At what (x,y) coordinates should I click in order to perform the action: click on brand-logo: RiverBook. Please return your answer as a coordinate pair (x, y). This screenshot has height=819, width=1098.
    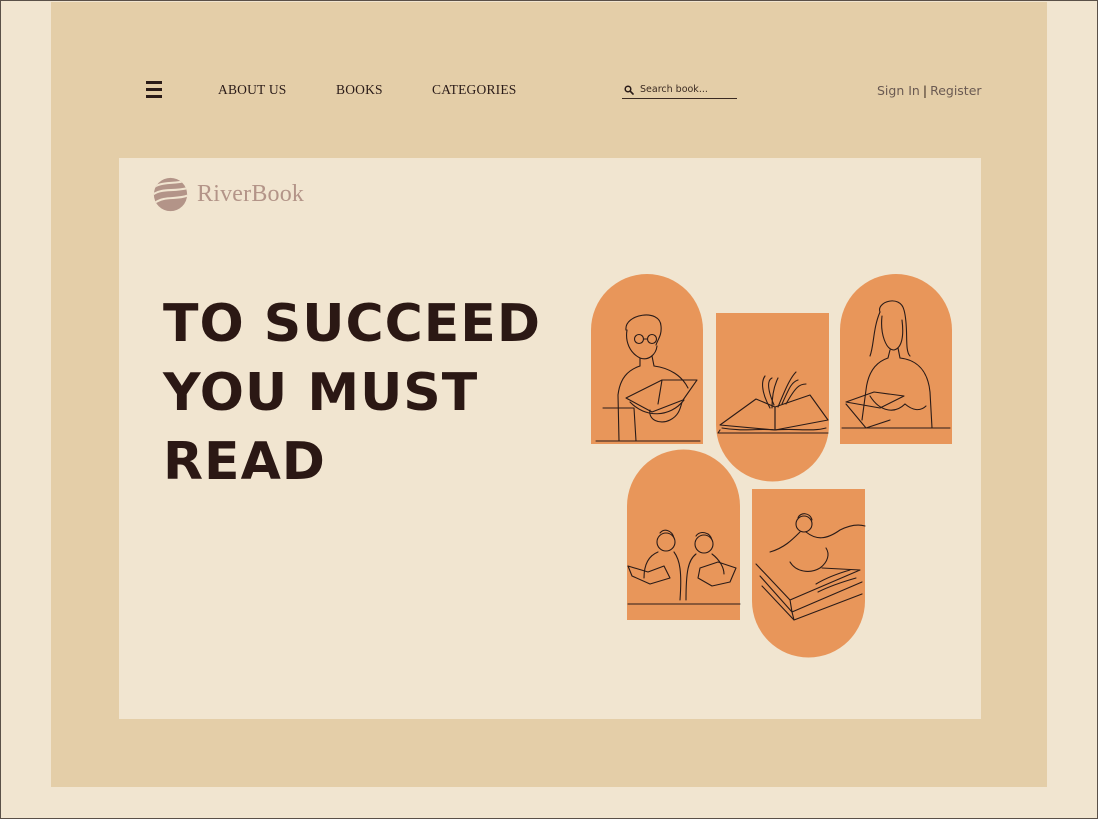
    Looking at the image, I should click on (228, 194).